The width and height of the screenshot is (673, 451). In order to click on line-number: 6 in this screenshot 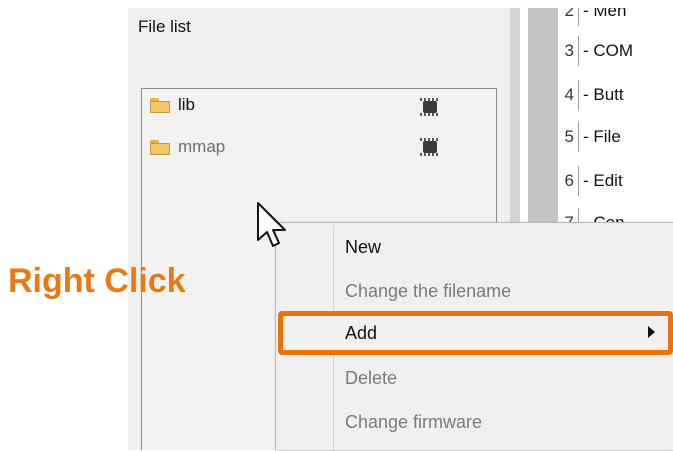, I will do `click(569, 180)`.